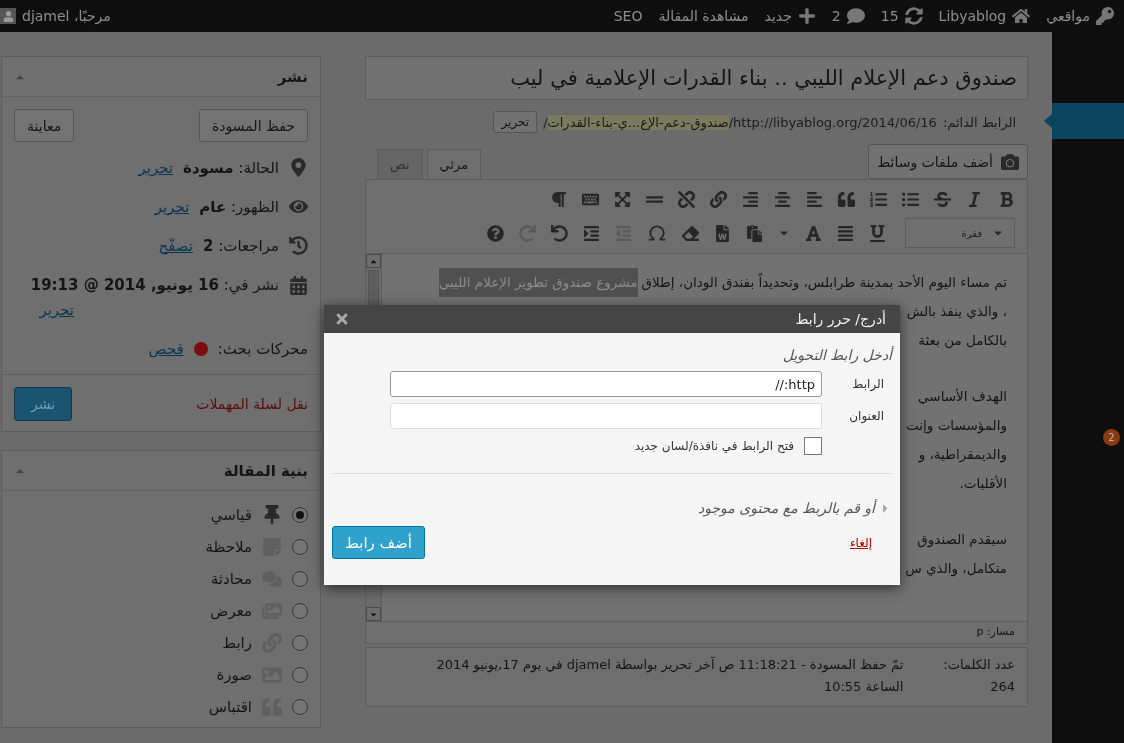  I want to click on font-color-icon, so click(813, 233).